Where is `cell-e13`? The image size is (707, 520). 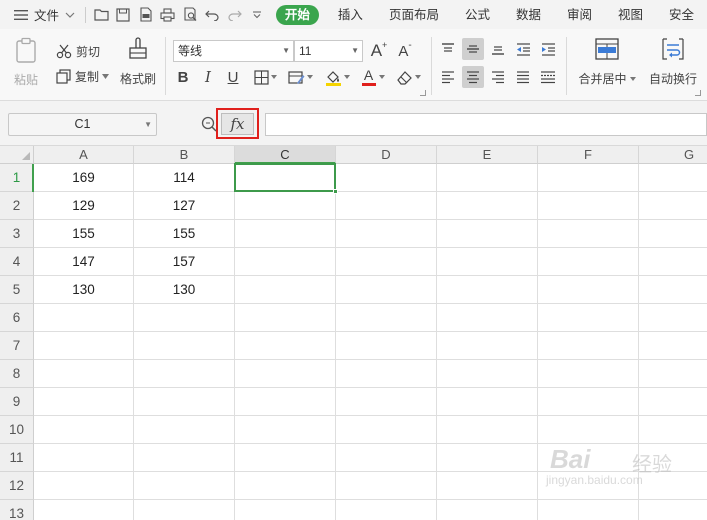 cell-e13 is located at coordinates (487, 510).